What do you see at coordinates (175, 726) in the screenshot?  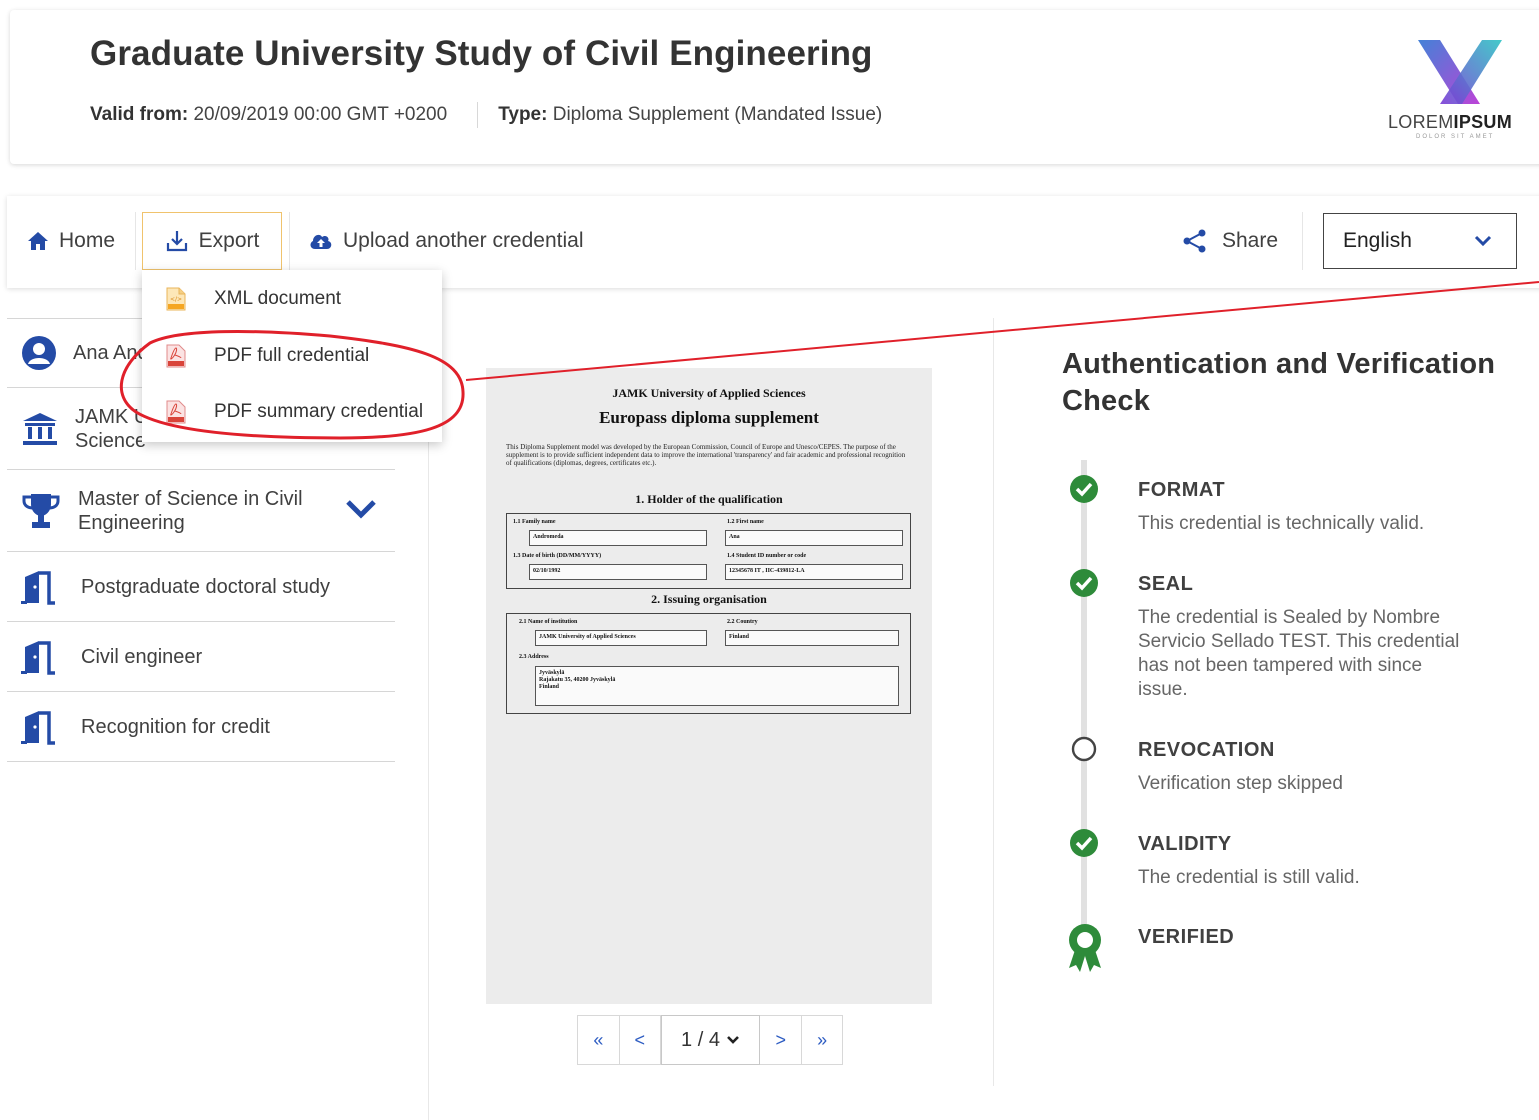 I see `sidebar-item-label: Recognition for credit` at bounding box center [175, 726].